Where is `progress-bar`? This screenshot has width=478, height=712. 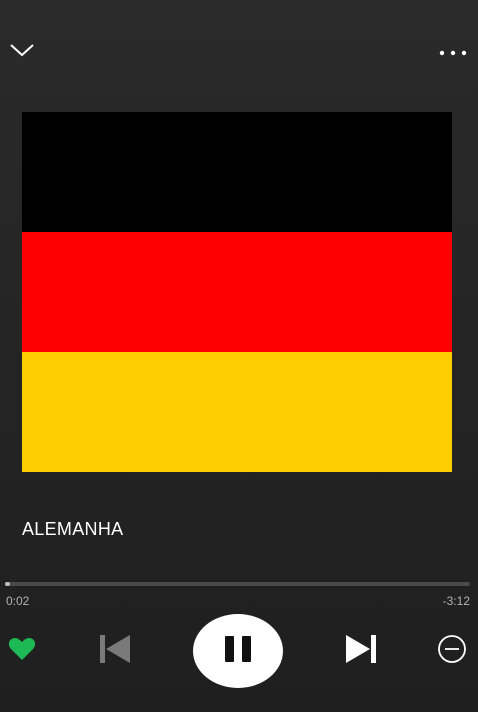
progress-bar is located at coordinates (237, 584).